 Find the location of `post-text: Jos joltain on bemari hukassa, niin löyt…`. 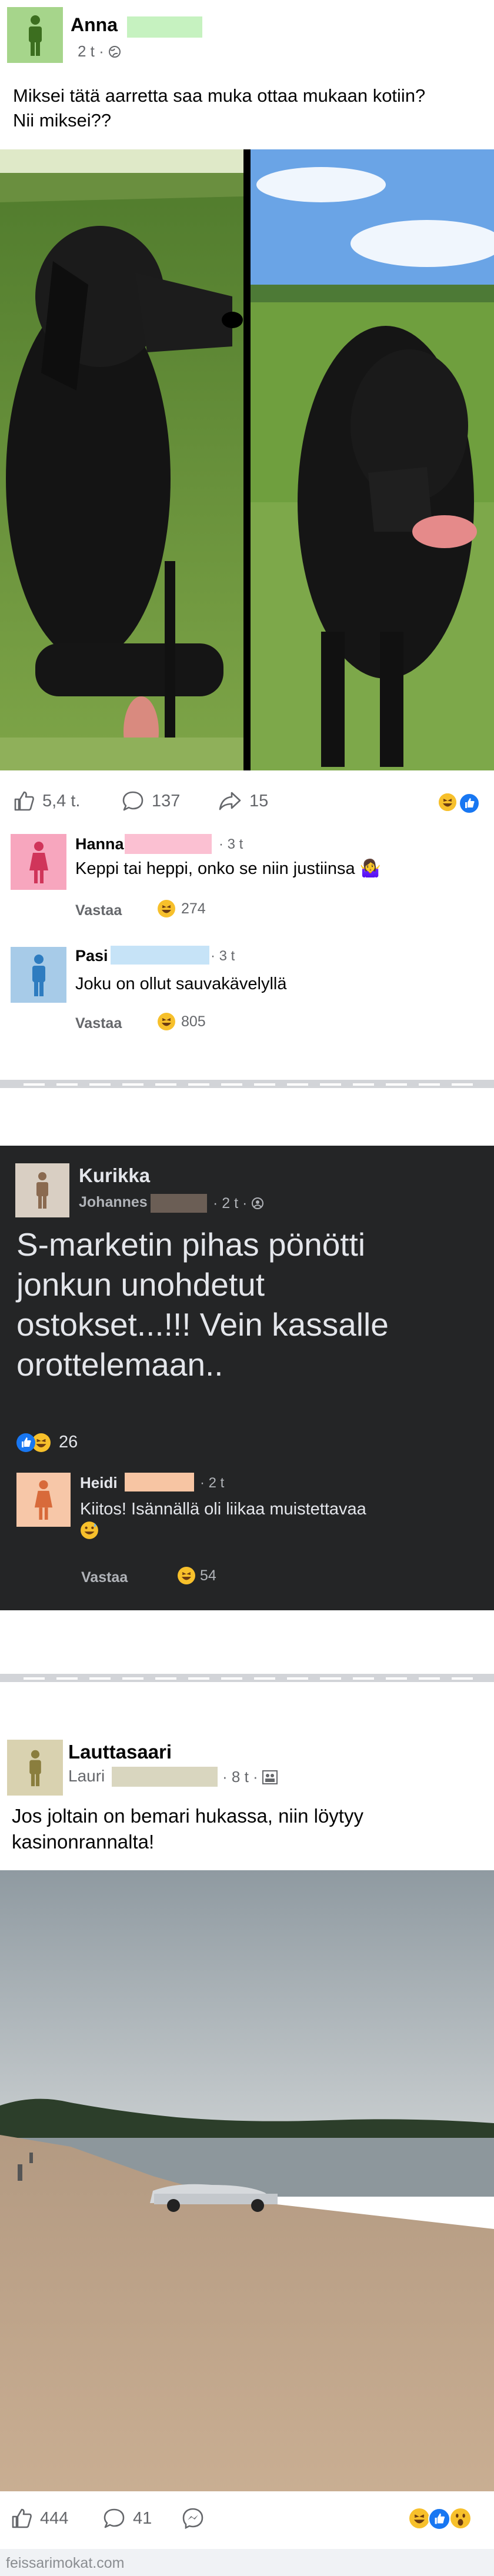

post-text: Jos joltain on bemari hukassa, niin löyt… is located at coordinates (188, 1829).